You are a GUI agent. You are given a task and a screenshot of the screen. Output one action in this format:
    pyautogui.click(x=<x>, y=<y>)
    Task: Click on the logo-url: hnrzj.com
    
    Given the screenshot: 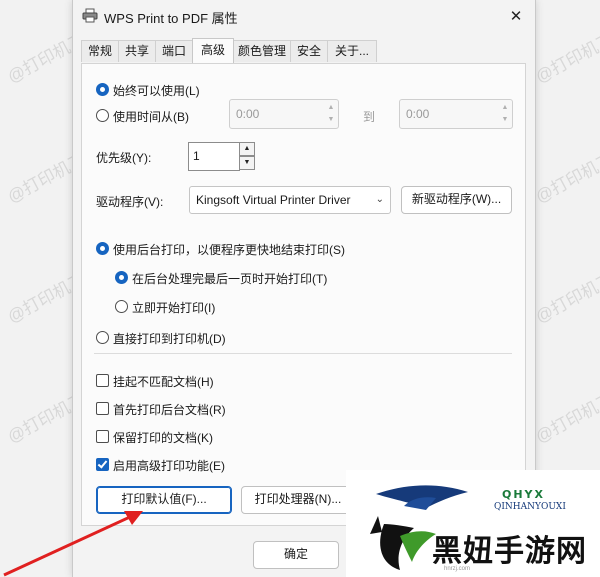 What is the action you would take?
    pyautogui.click(x=457, y=569)
    